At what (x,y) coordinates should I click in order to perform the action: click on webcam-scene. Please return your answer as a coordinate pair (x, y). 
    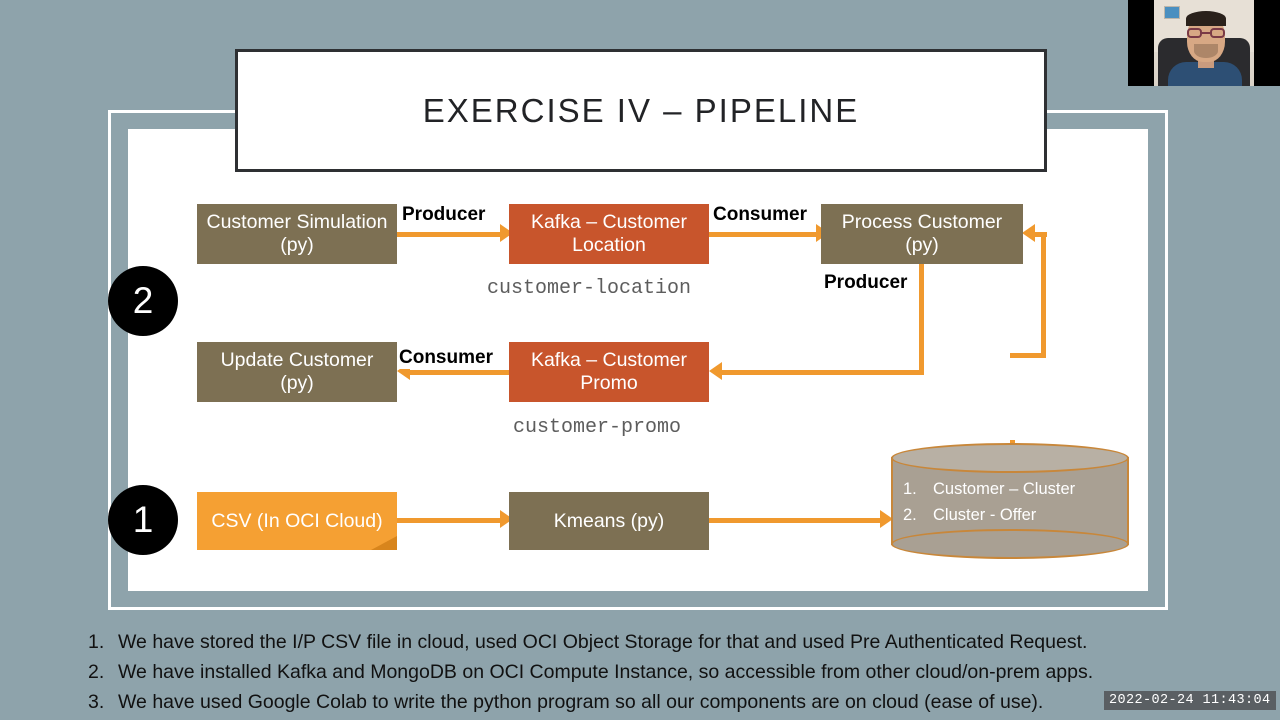
    Looking at the image, I should click on (1204, 43).